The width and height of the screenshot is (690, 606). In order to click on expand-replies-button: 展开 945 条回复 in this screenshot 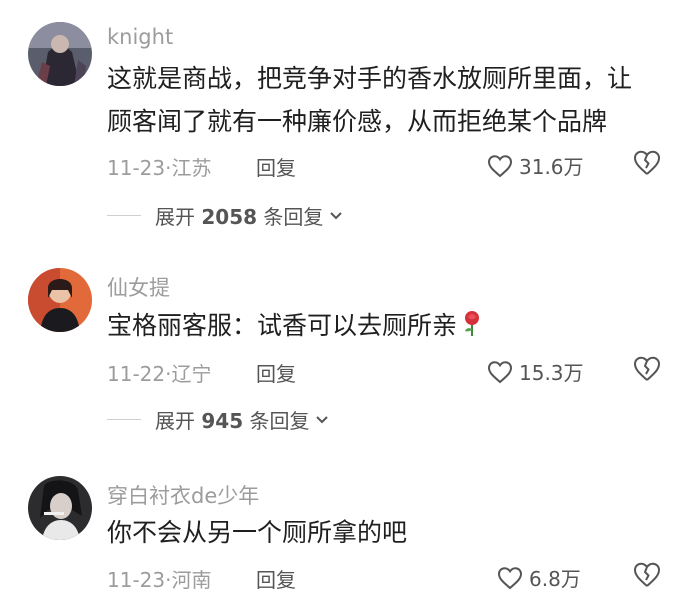, I will do `click(218, 419)`.